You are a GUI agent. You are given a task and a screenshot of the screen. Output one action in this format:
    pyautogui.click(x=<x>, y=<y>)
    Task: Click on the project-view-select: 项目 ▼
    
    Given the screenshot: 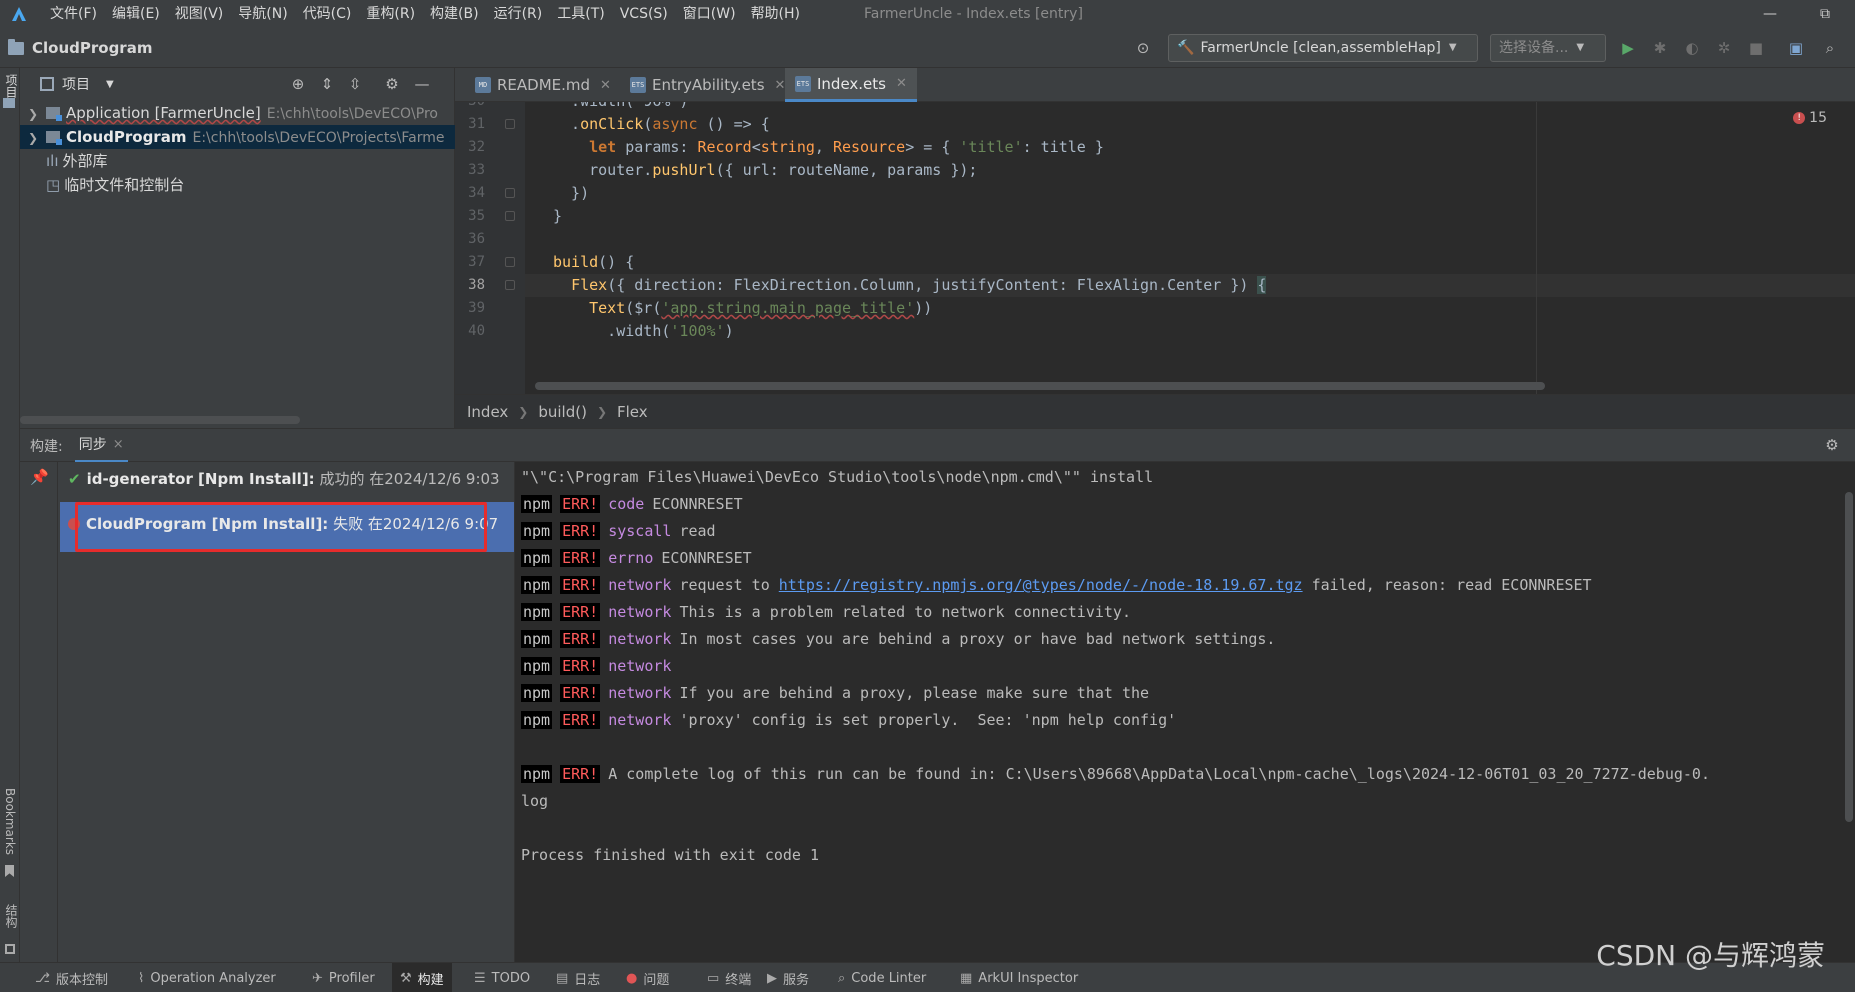 What is the action you would take?
    pyautogui.click(x=77, y=84)
    